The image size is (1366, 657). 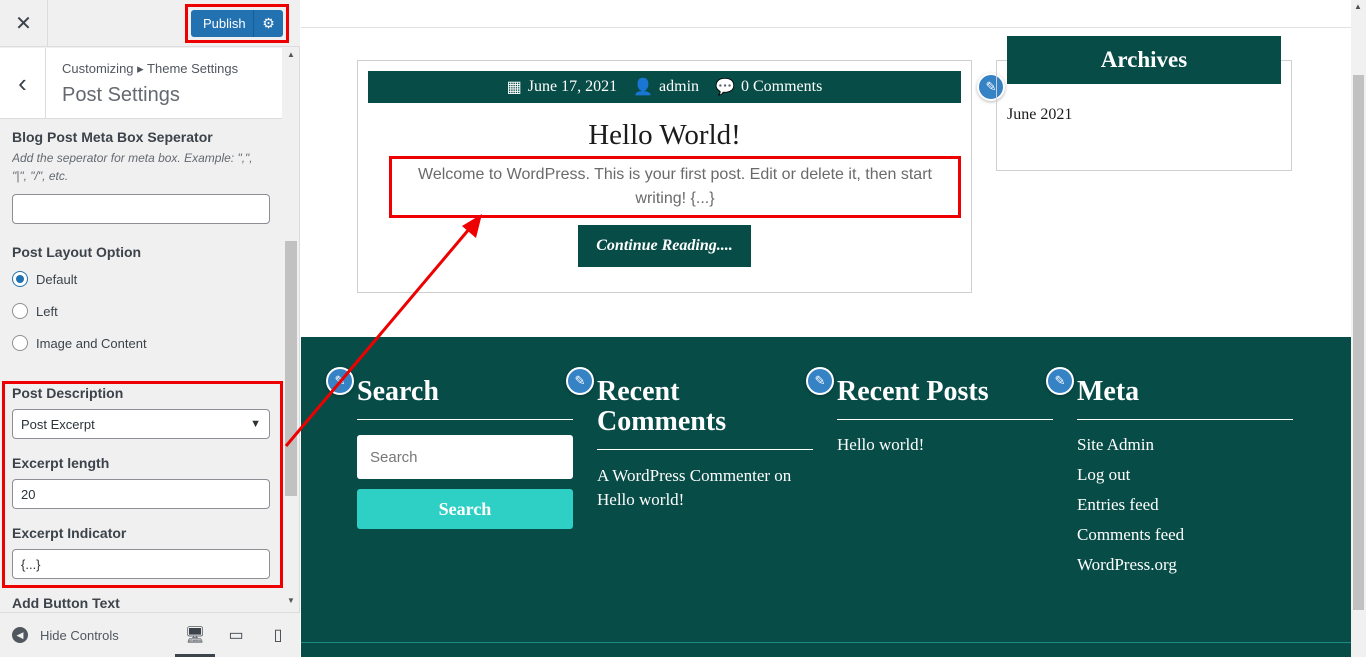 What do you see at coordinates (195, 635) in the screenshot?
I see `desktop-icon: 🖥` at bounding box center [195, 635].